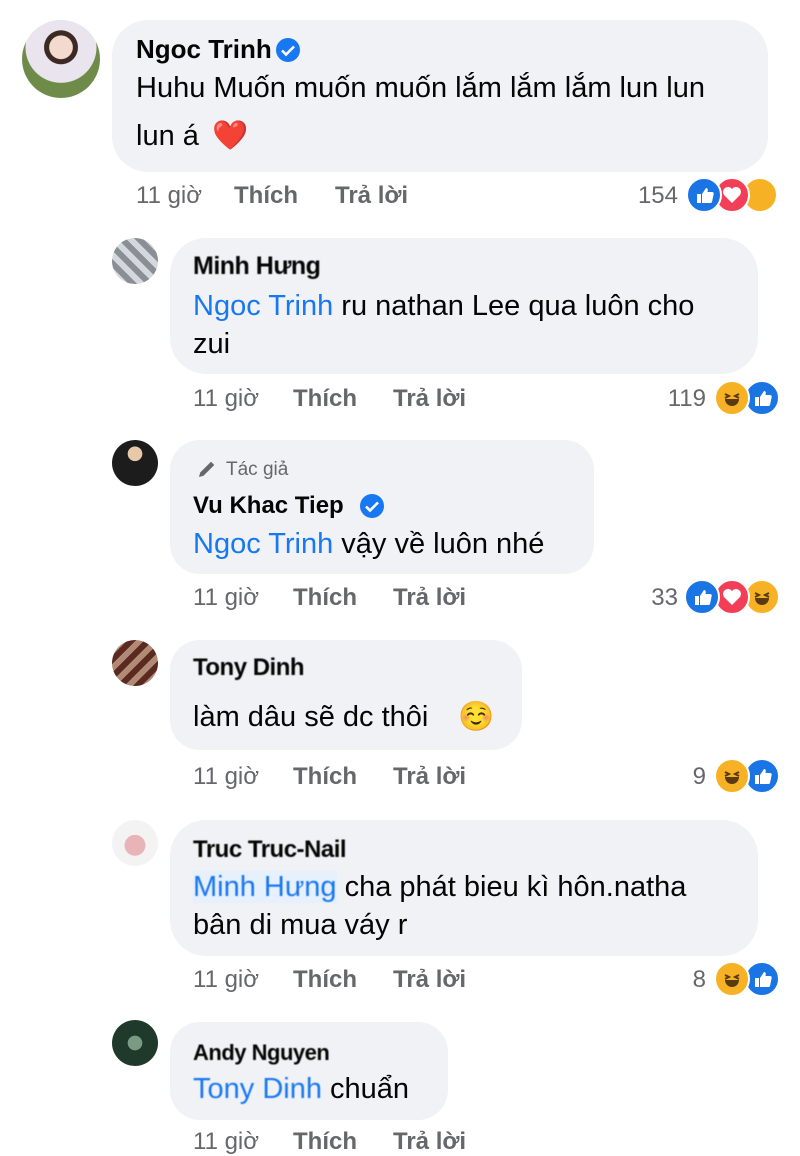 The width and height of the screenshot is (800, 1156). I want to click on smiling-emoji: ☺️, so click(476, 717).